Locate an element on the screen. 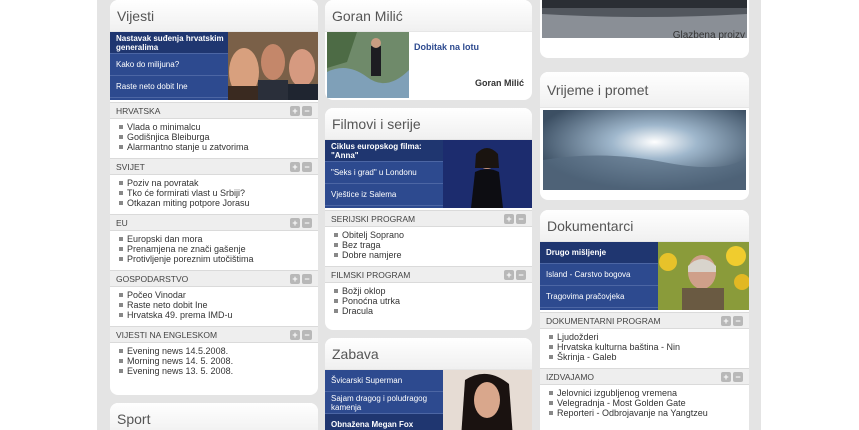 The height and width of the screenshot is (430, 859). category-header: EU + − is located at coordinates (214, 222).